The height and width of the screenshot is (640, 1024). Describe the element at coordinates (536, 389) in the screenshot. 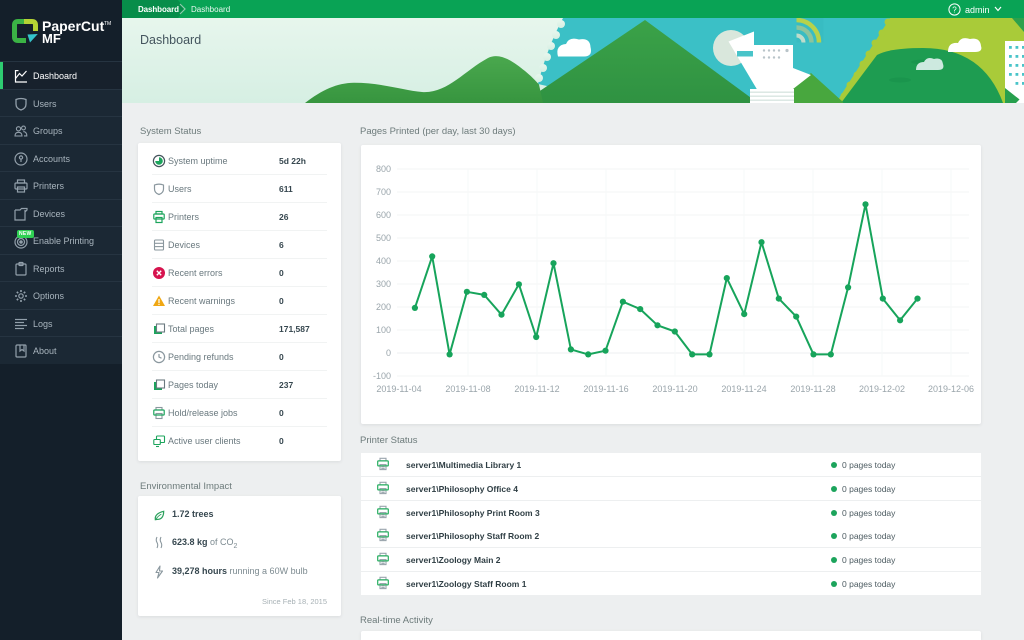

I see `svg-text: 2019-11-12` at that location.